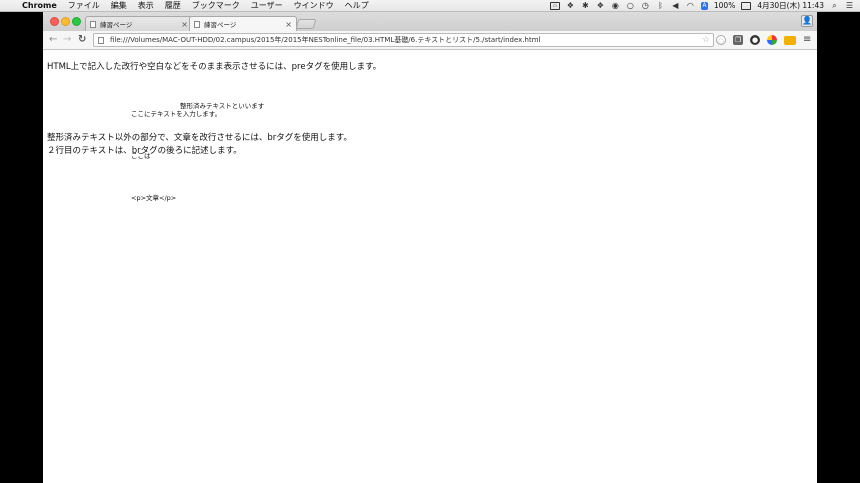 This screenshot has height=483, width=860. I want to click on reload-icon: ↻, so click(82, 40).